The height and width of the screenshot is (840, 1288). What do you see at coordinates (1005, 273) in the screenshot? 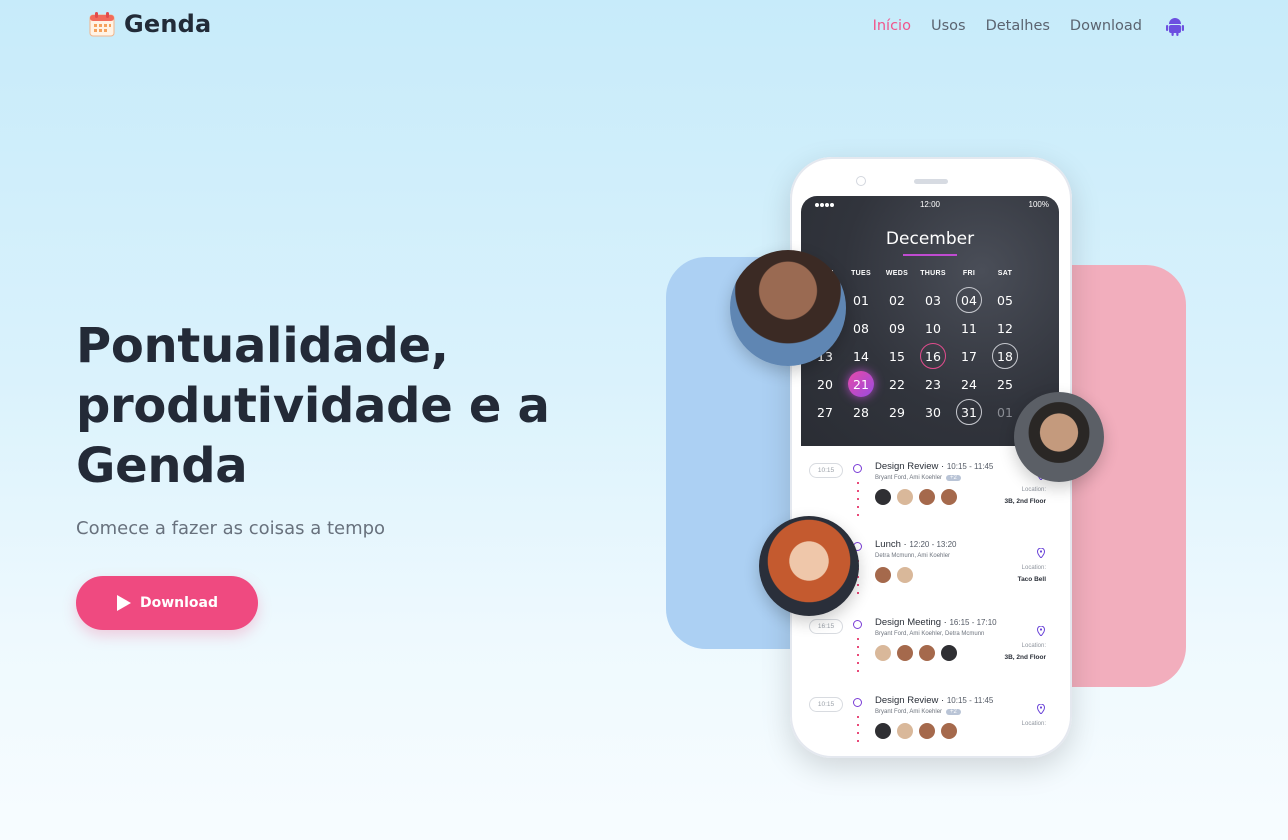
I see `weekday-label: SAT` at bounding box center [1005, 273].